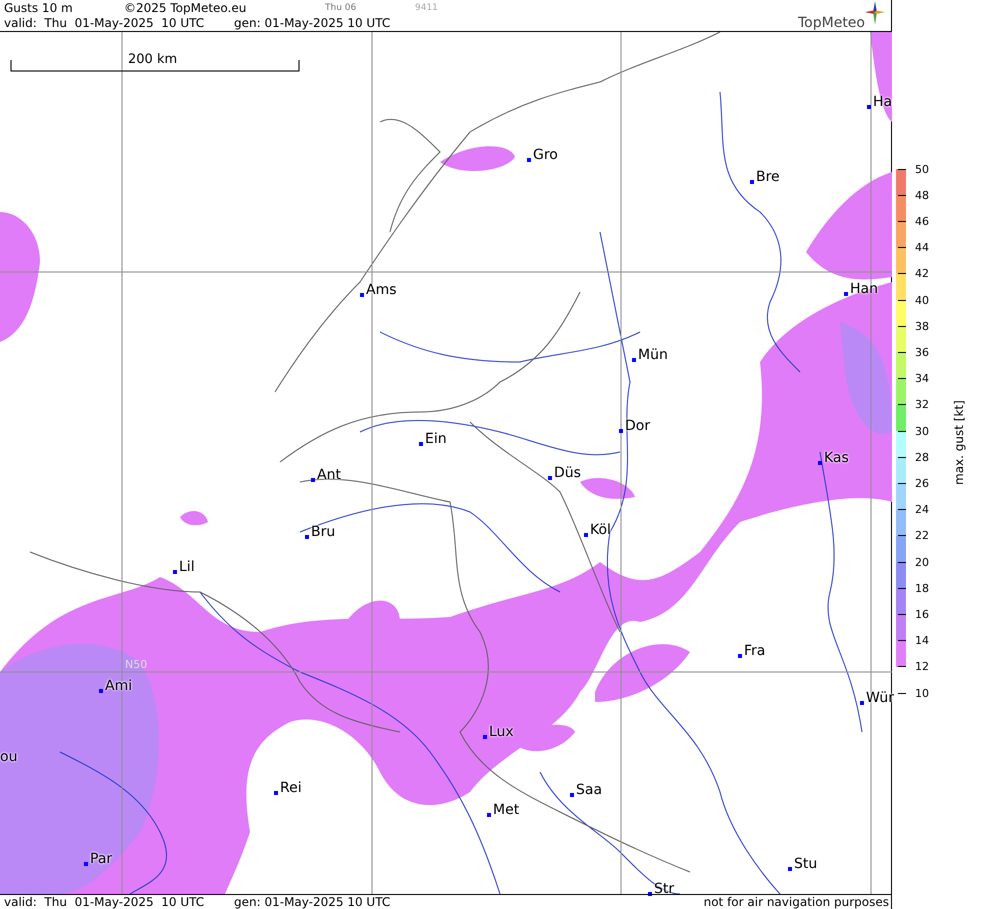 This screenshot has height=909, width=983. What do you see at coordinates (153, 59) in the screenshot?
I see `scale-label: 200 km` at bounding box center [153, 59].